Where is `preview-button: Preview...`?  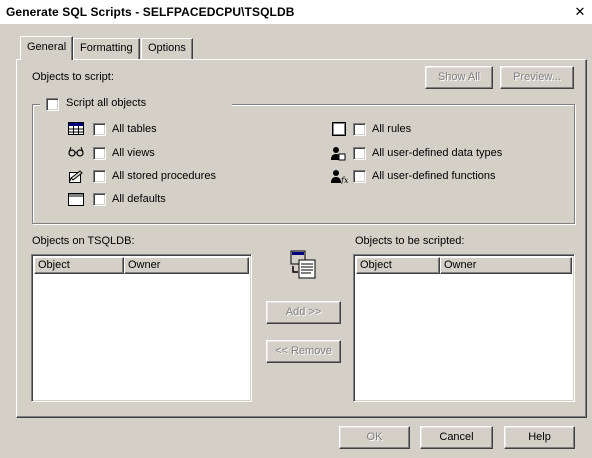 preview-button: Preview... is located at coordinates (537, 77).